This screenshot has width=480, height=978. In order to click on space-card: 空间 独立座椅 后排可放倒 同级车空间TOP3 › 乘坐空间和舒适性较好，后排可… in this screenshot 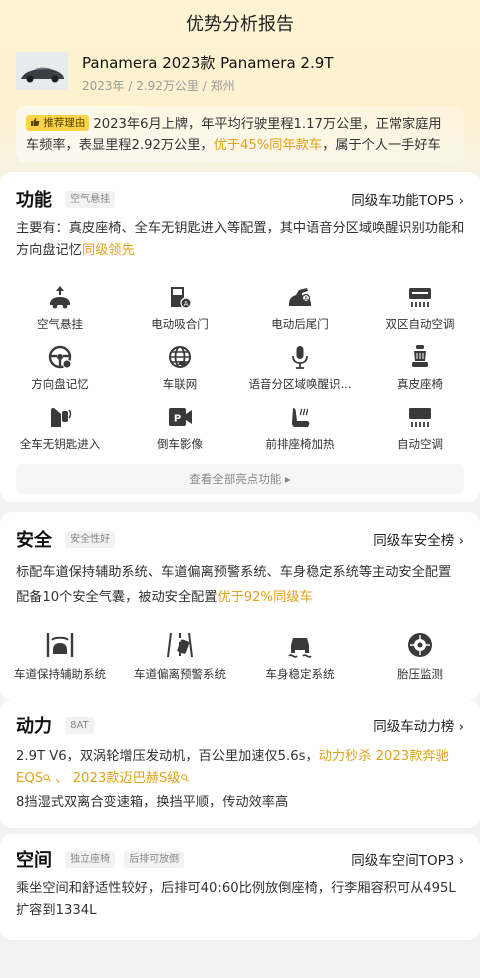, I will do `click(240, 887)`.